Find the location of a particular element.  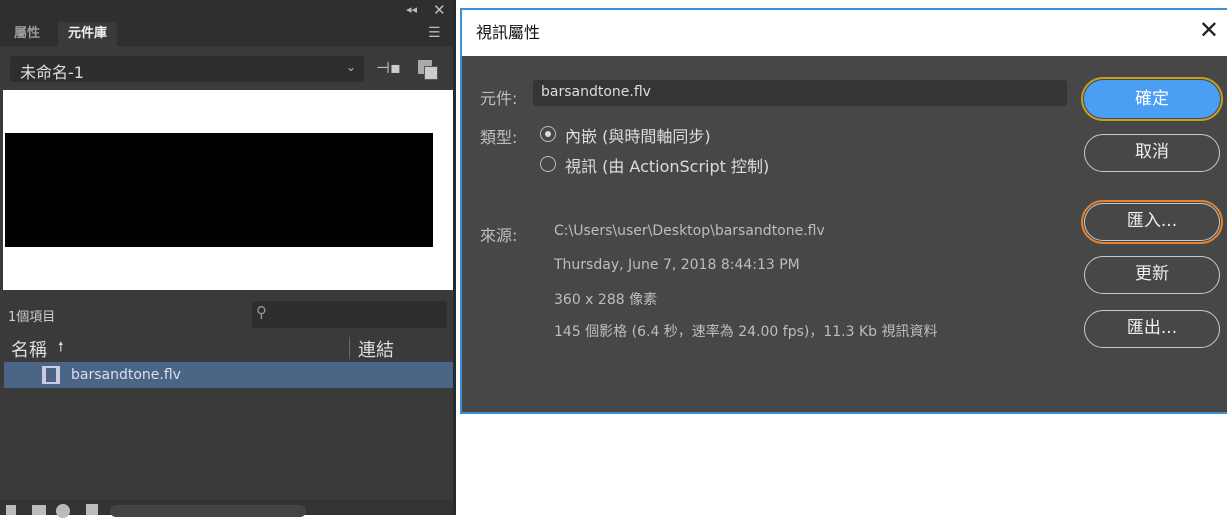

symbol-name-input: barsandtone.flv is located at coordinates (800, 93).